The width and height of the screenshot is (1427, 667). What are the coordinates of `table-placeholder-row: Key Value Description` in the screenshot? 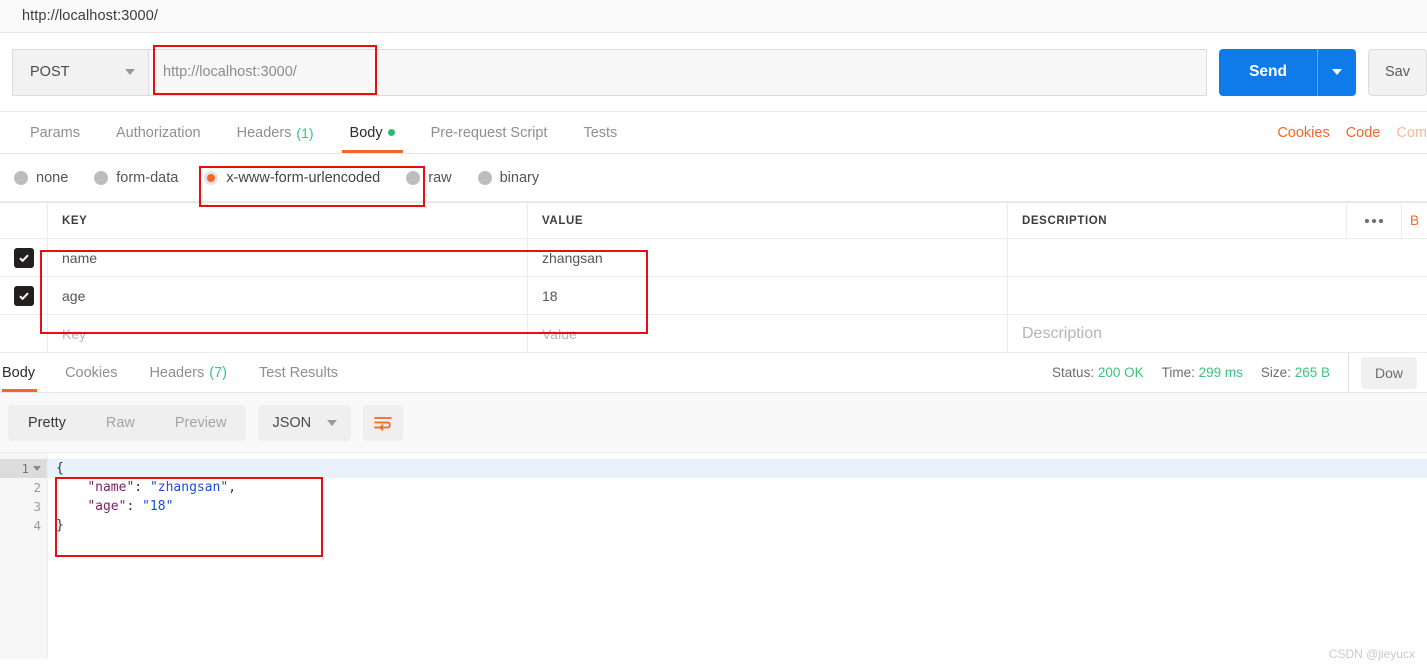 It's located at (713, 334).